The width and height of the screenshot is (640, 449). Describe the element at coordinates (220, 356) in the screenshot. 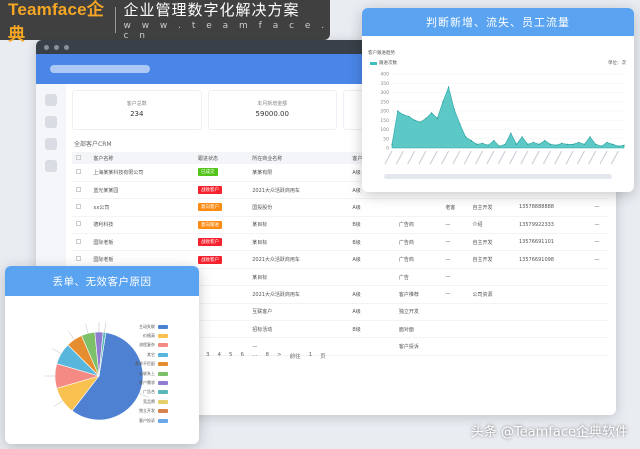

I see `pager-item: 4` at that location.